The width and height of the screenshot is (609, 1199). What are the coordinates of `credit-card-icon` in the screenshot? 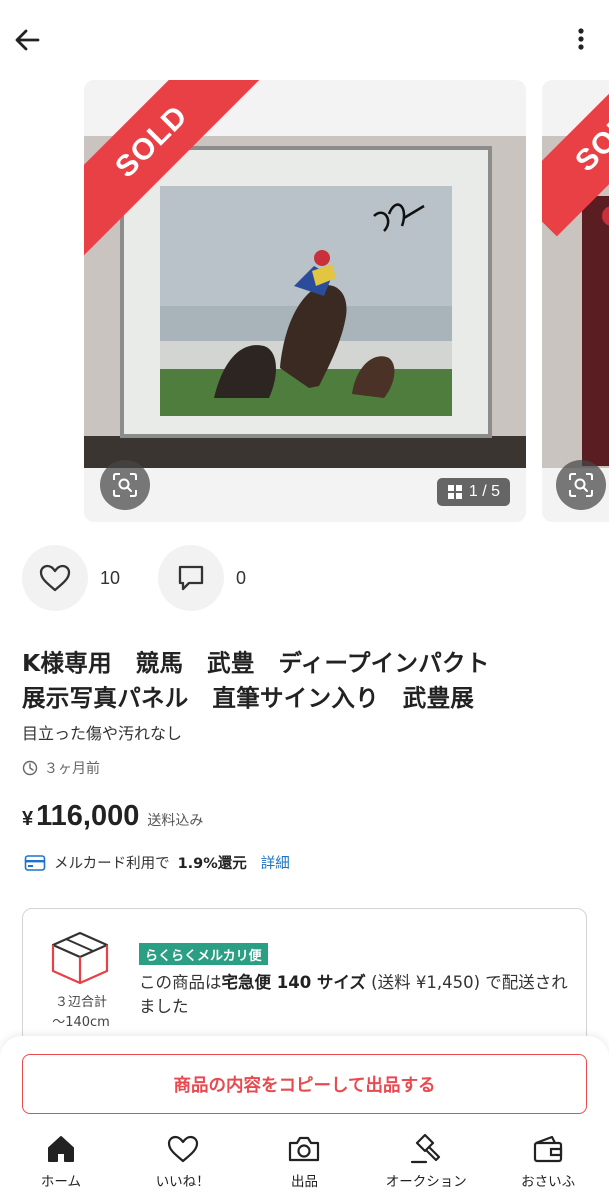 It's located at (35, 862).